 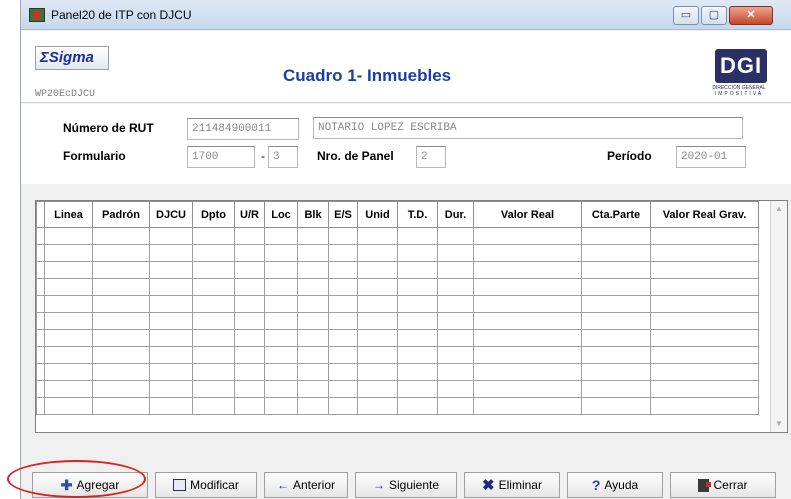 I want to click on col-header-djcu: DJCU, so click(x=171, y=214).